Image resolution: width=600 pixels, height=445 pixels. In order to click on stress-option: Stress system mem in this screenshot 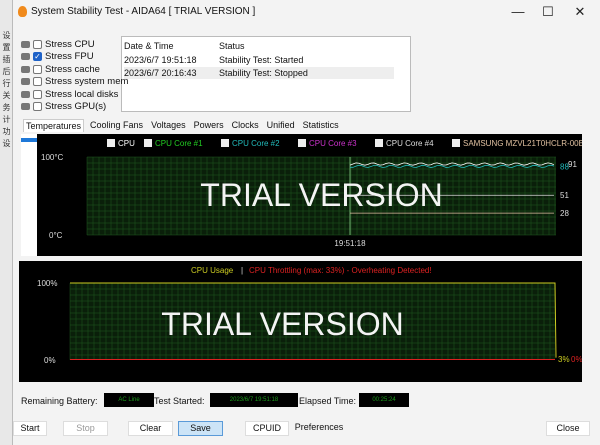, I will do `click(74, 82)`.